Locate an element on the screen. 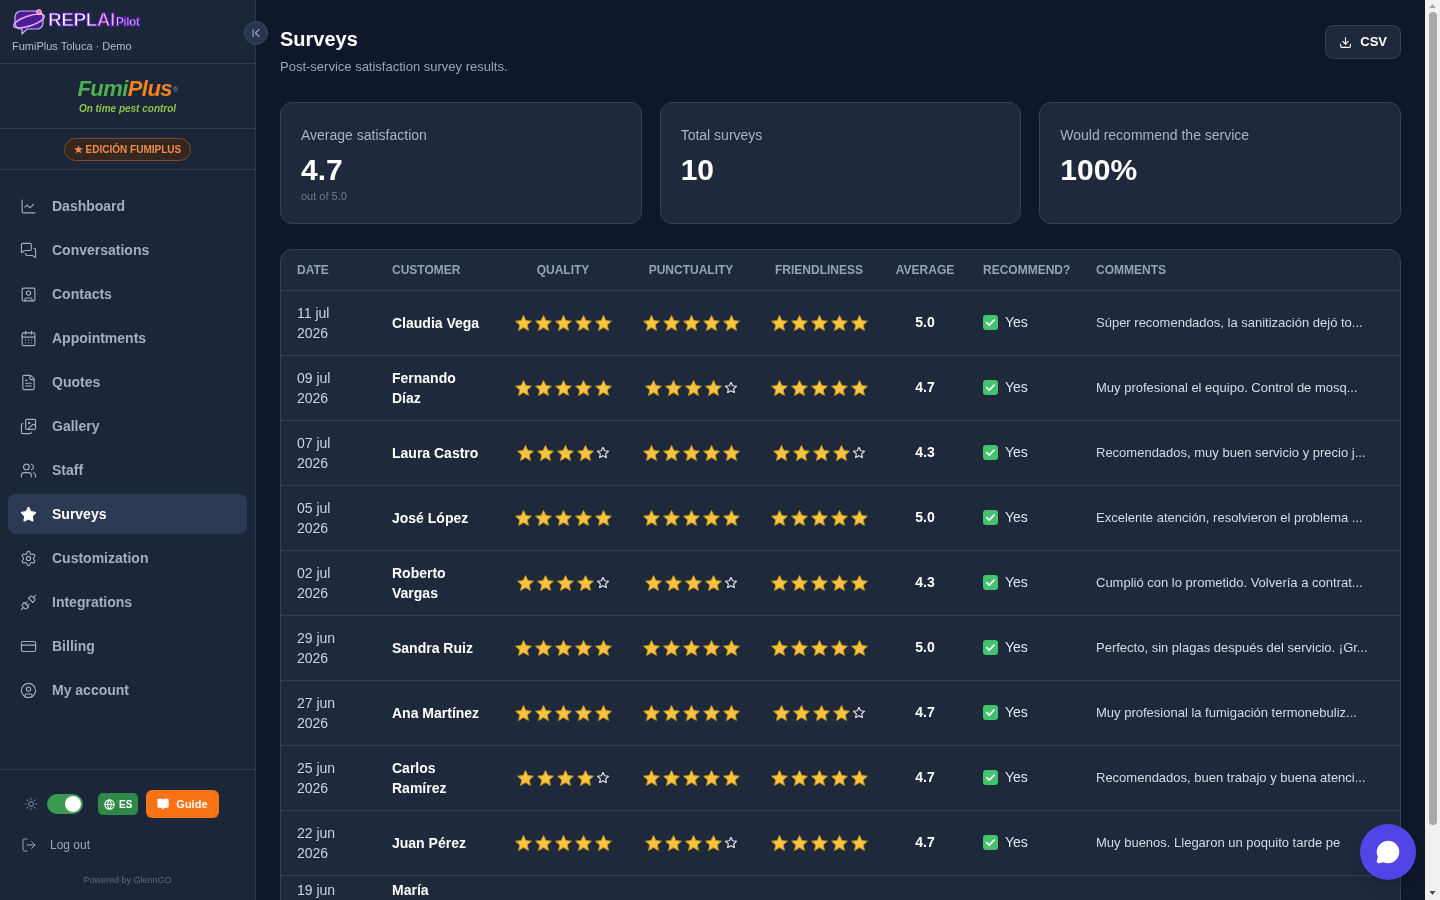 The height and width of the screenshot is (900, 1440). nav-item: Billing is located at coordinates (127, 646).